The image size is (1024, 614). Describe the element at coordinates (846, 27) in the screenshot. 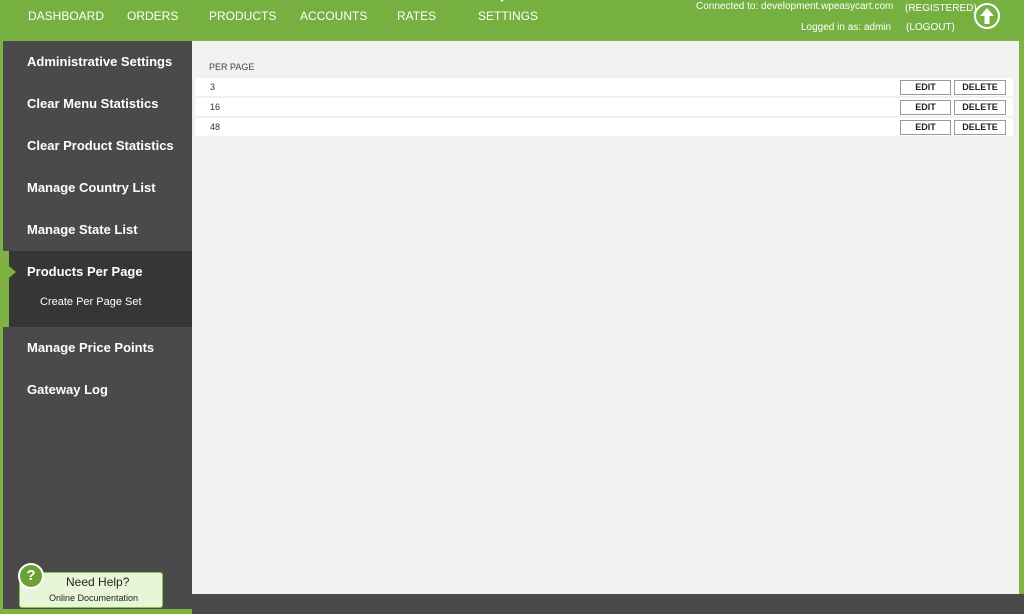

I see `logged-in-user: Logged in as: admin` at that location.